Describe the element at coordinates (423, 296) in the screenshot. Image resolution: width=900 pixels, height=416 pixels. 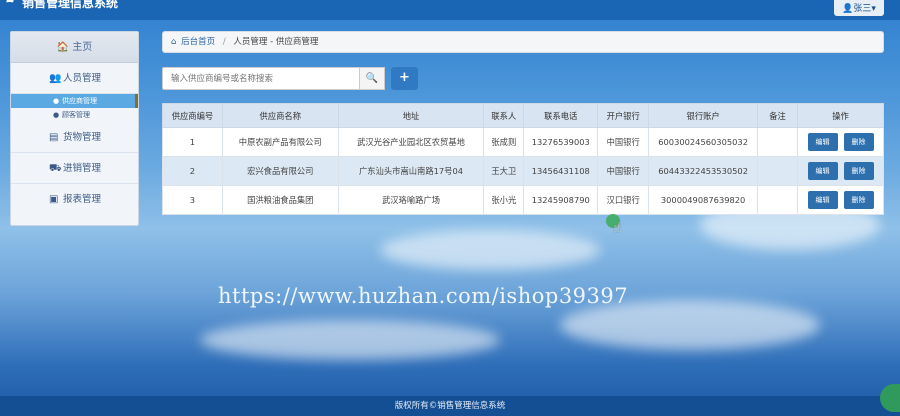
I see `watermark-text: https://www.huzhan.com/ishop39397` at that location.